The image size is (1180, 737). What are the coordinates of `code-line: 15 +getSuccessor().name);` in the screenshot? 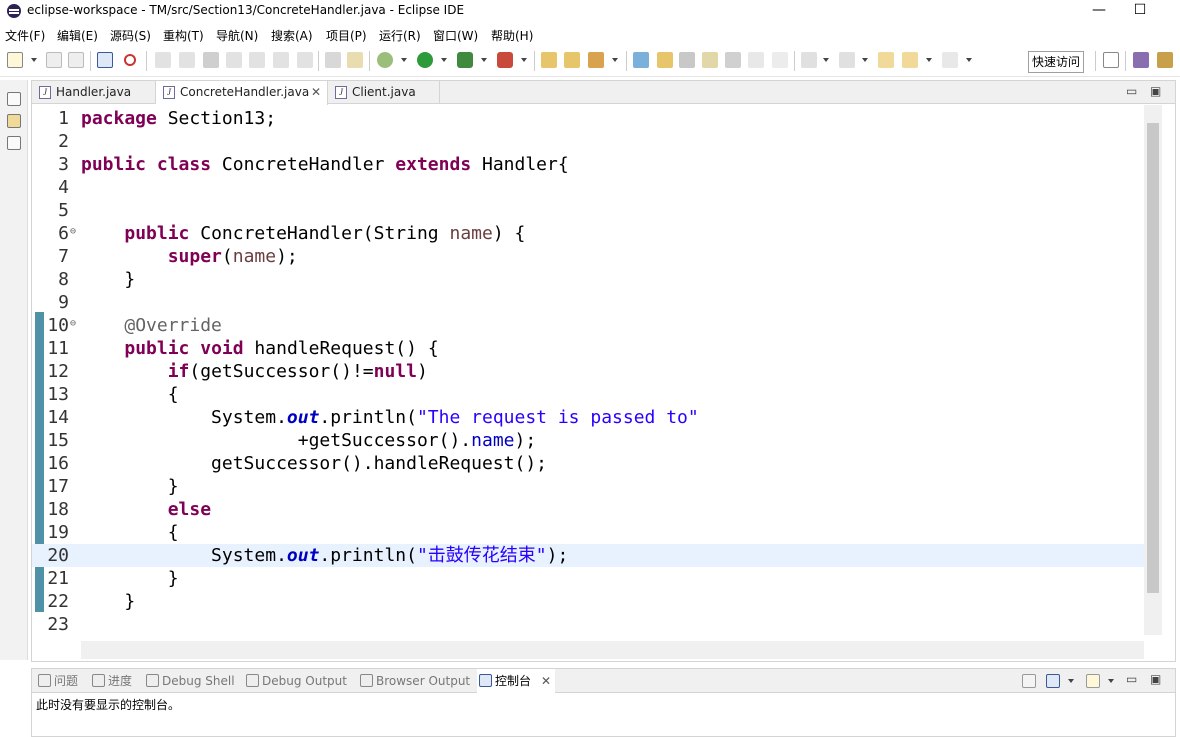 It's located at (588, 440).